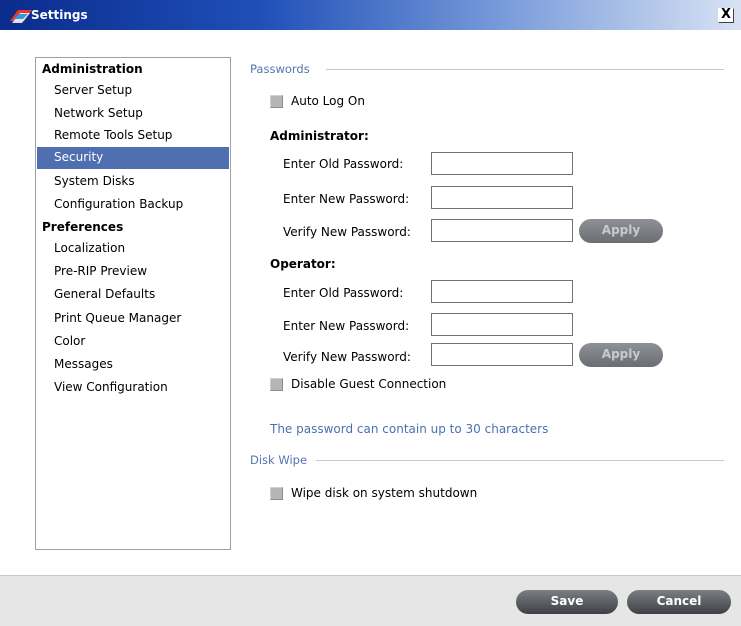 The width and height of the screenshot is (741, 626). I want to click on operator-apply-button: Apply, so click(621, 355).